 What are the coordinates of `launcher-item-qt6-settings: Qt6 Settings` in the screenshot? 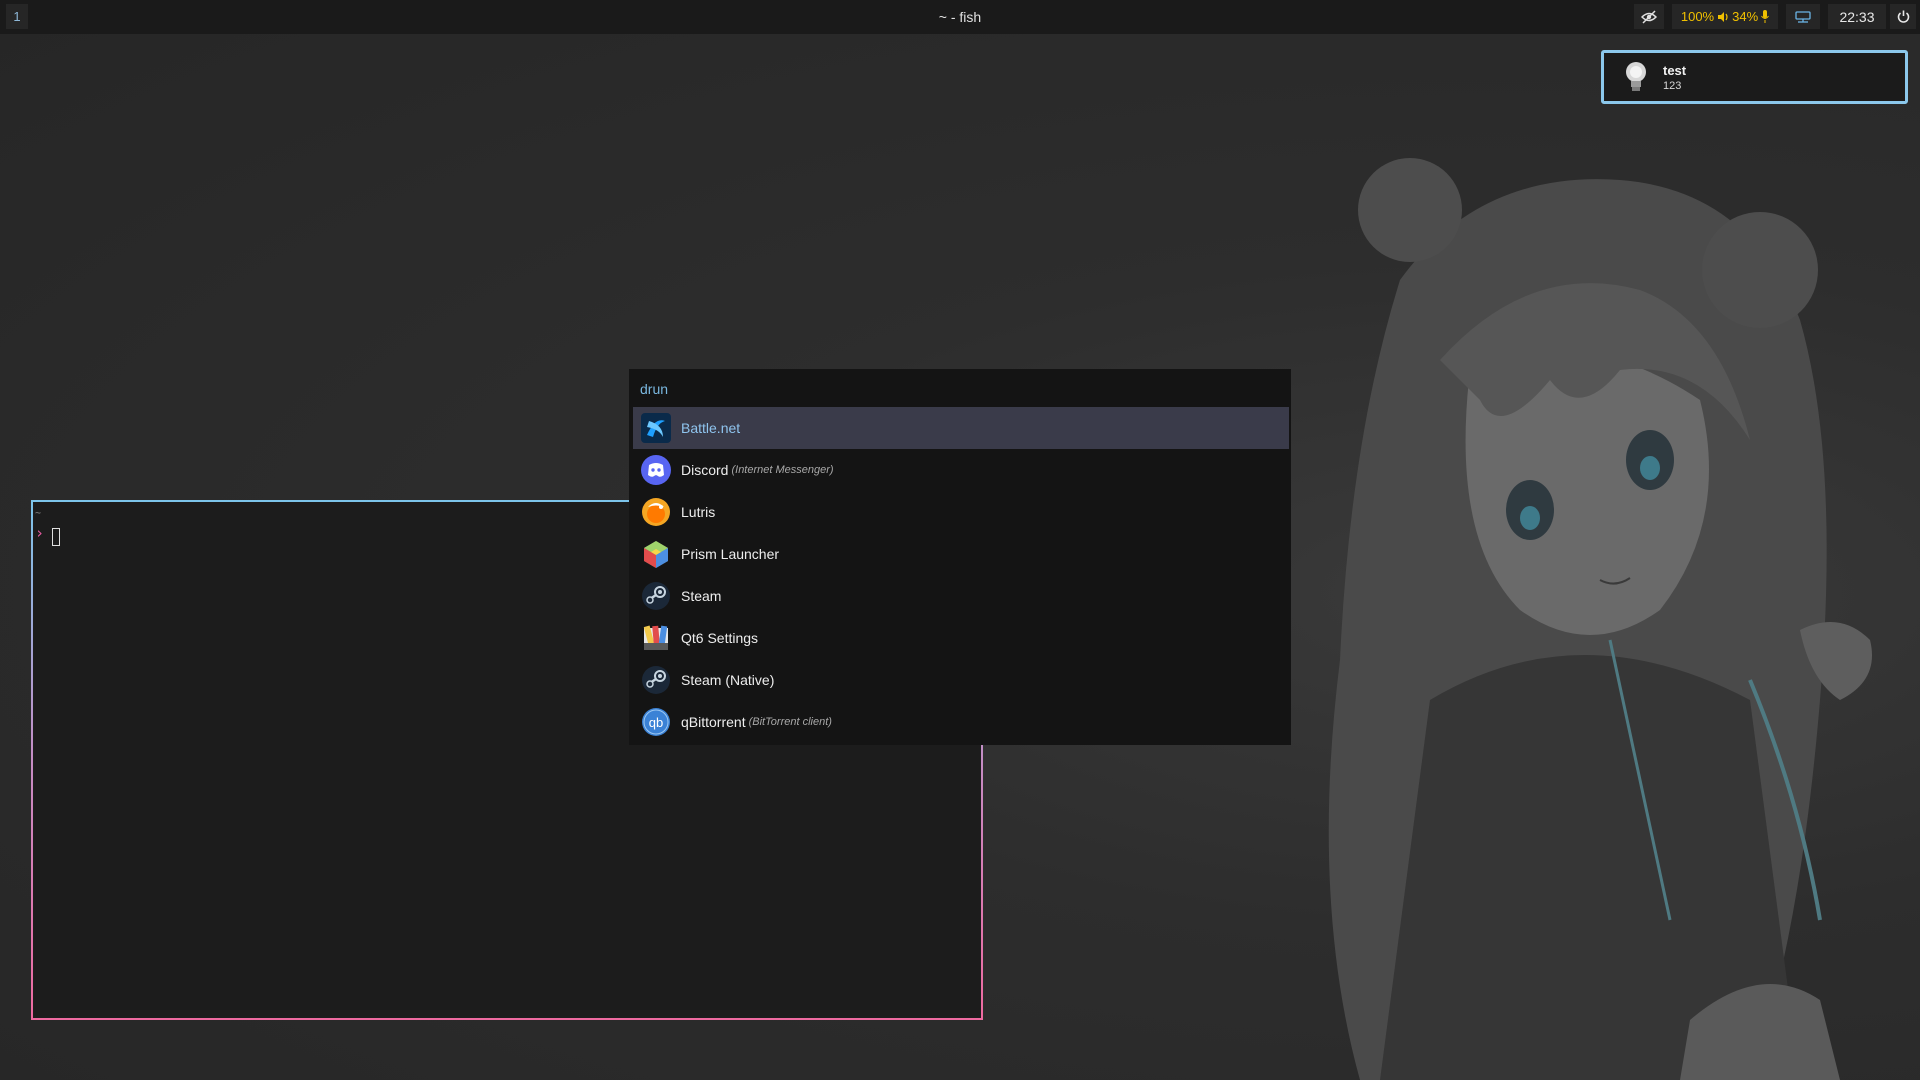 It's located at (961, 638).